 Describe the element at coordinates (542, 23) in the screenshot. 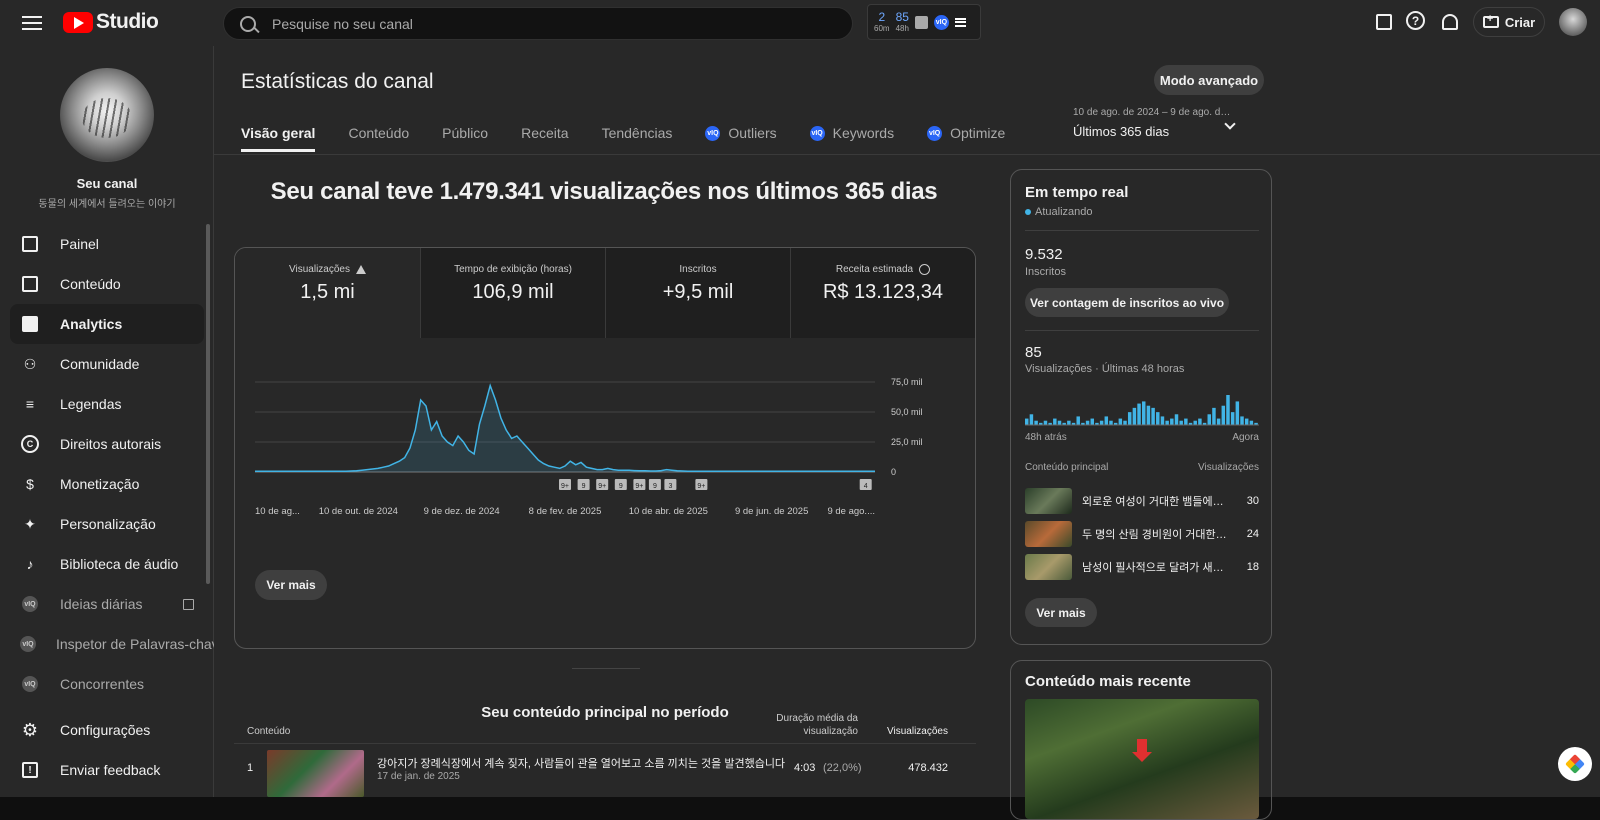

I see `search-input` at that location.